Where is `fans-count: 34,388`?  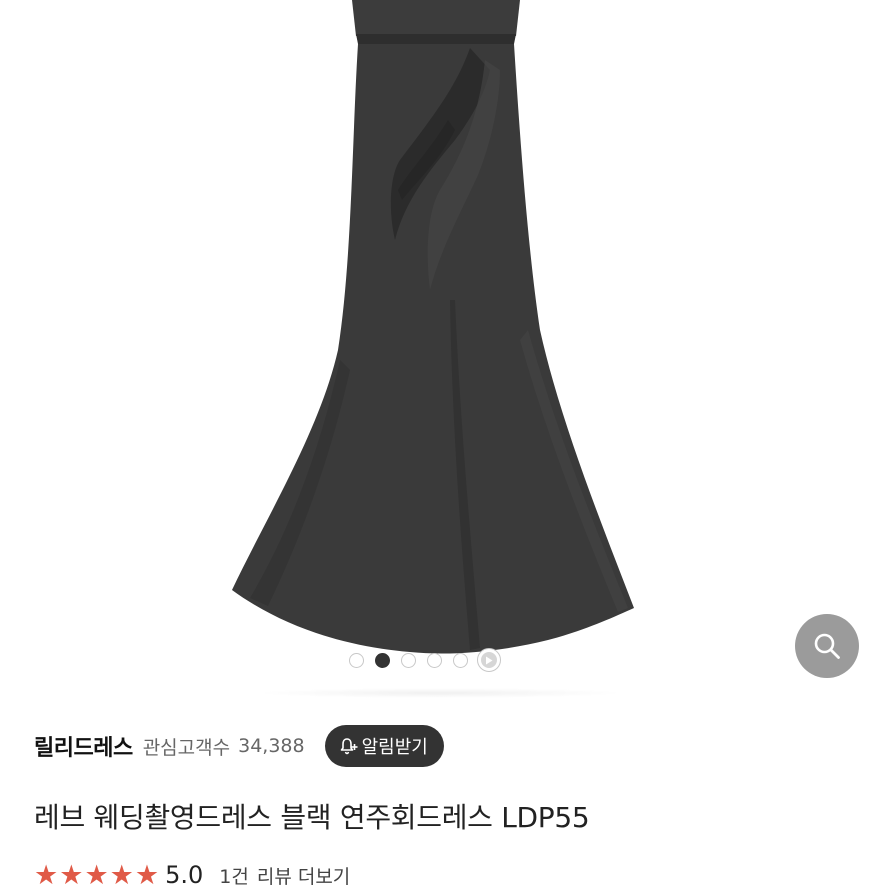
fans-count: 34,388 is located at coordinates (271, 746).